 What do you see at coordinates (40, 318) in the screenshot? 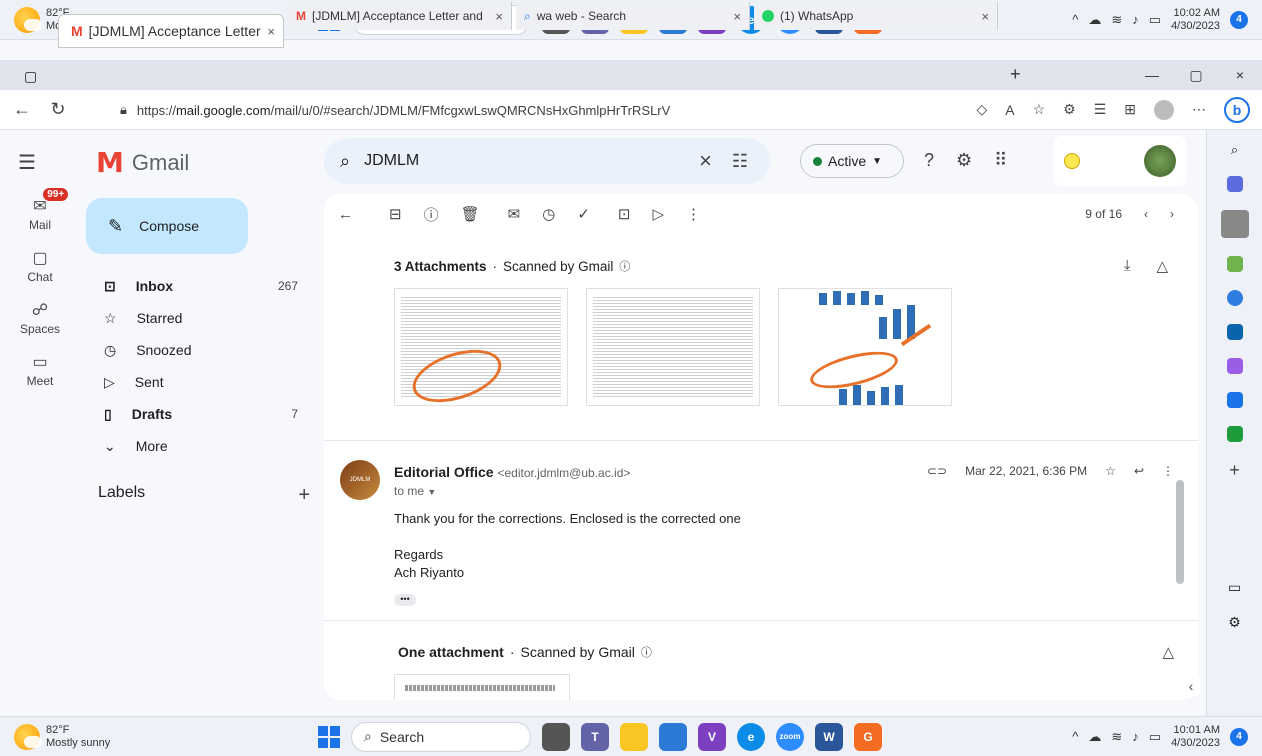
I see `rail-spaces: ☍ Spaces` at bounding box center [40, 318].